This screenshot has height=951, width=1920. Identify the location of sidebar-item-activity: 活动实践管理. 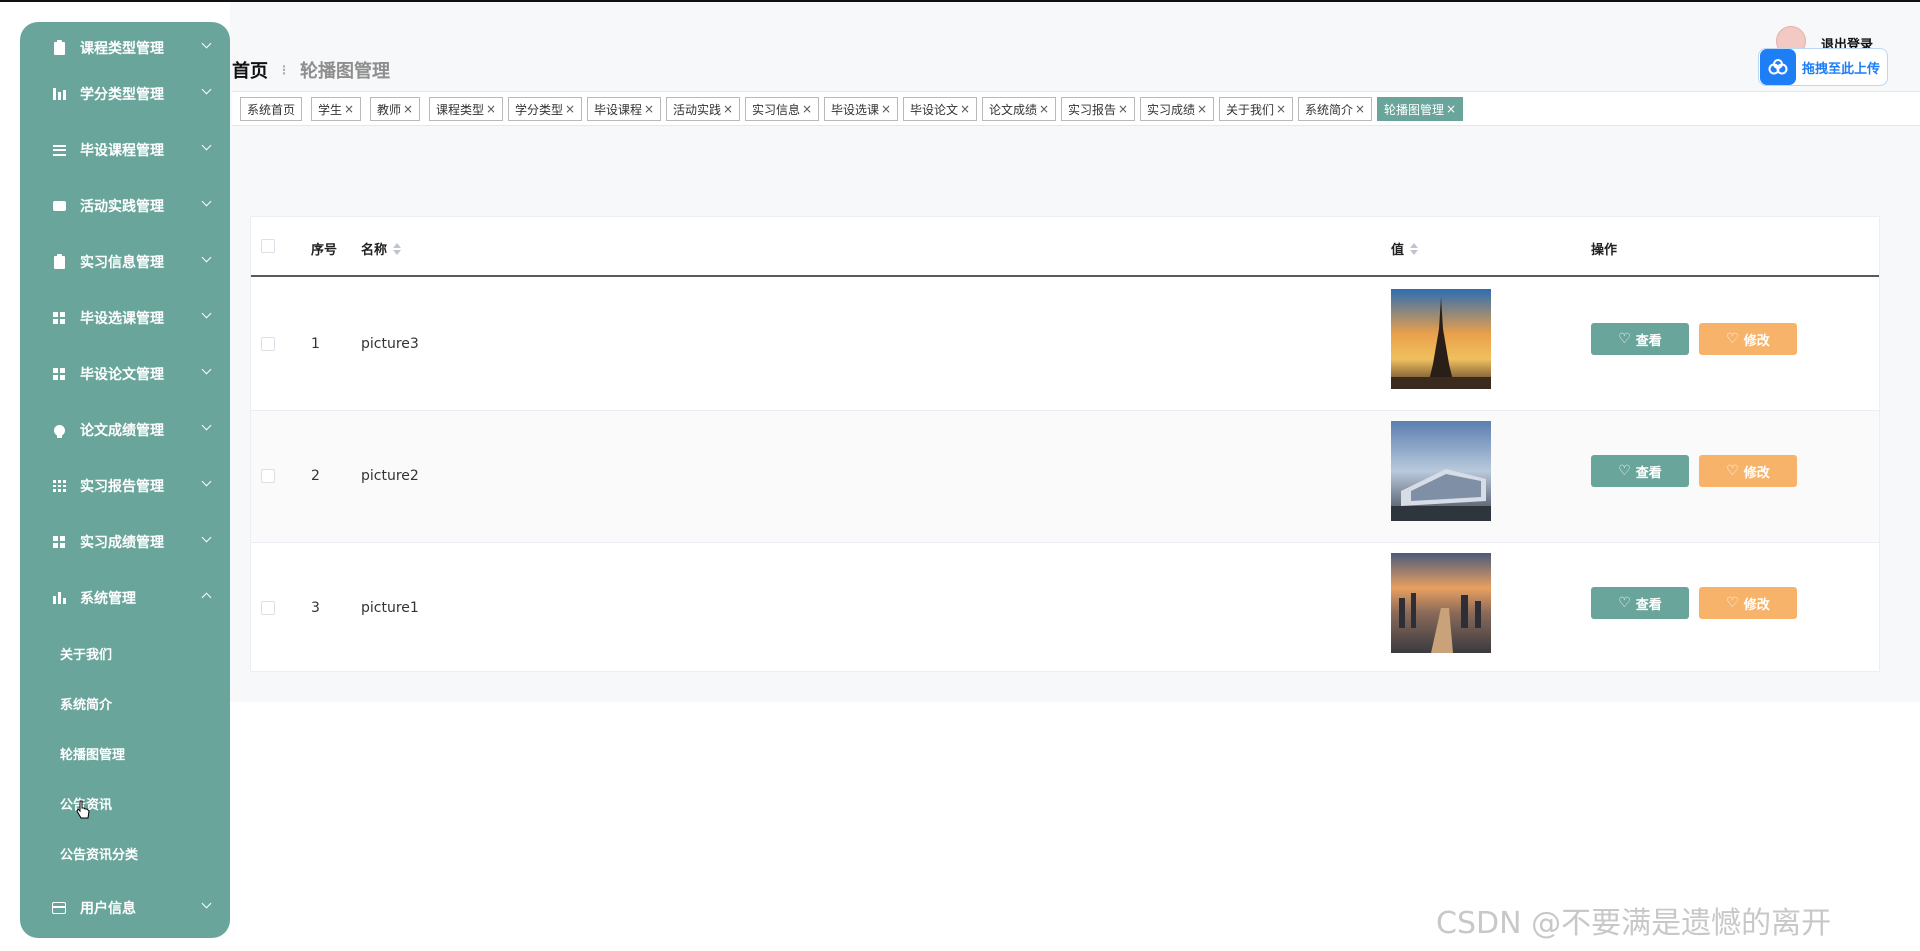
(125, 206).